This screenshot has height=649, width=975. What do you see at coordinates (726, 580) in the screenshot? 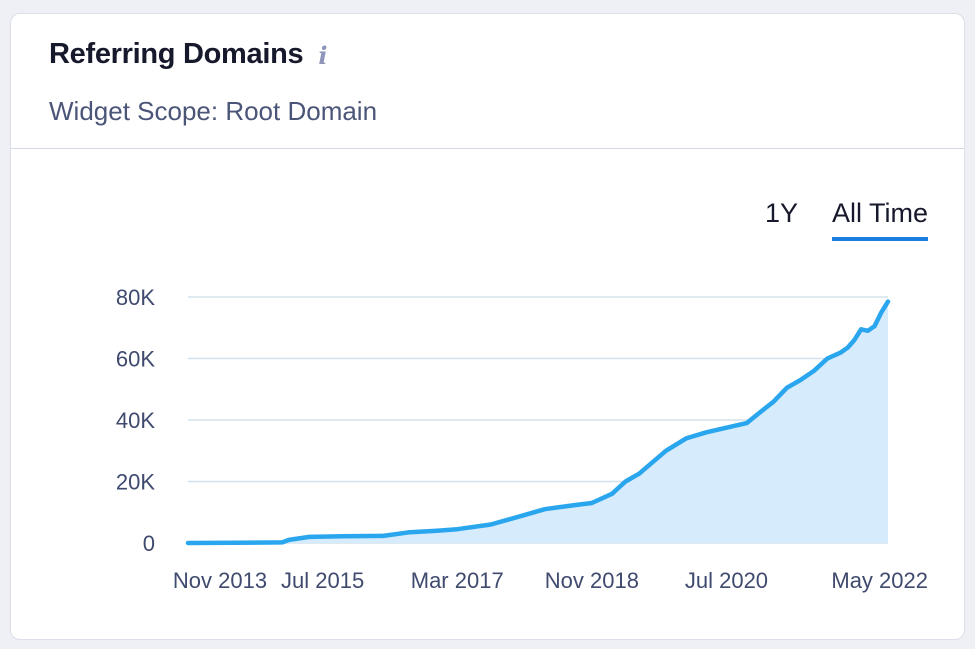
I see `x-tick-label: Jul 2020` at bounding box center [726, 580].